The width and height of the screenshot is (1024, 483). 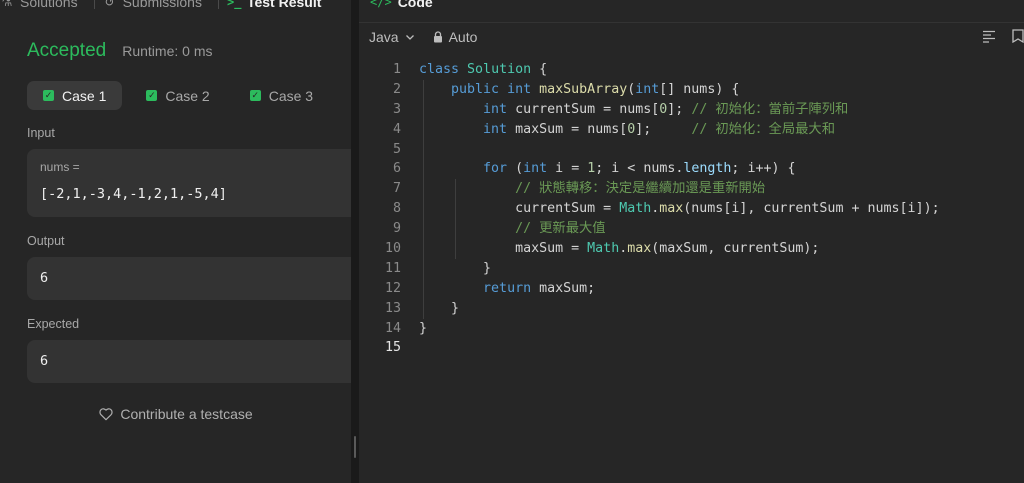 What do you see at coordinates (691, 348) in the screenshot?
I see `code-line: 15` at bounding box center [691, 348].